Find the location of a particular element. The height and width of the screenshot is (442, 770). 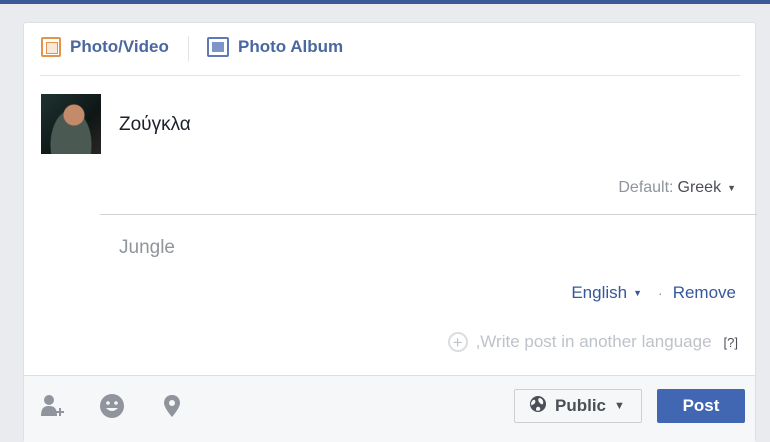

translation-controls: English ▼ · Remove is located at coordinates (653, 293).